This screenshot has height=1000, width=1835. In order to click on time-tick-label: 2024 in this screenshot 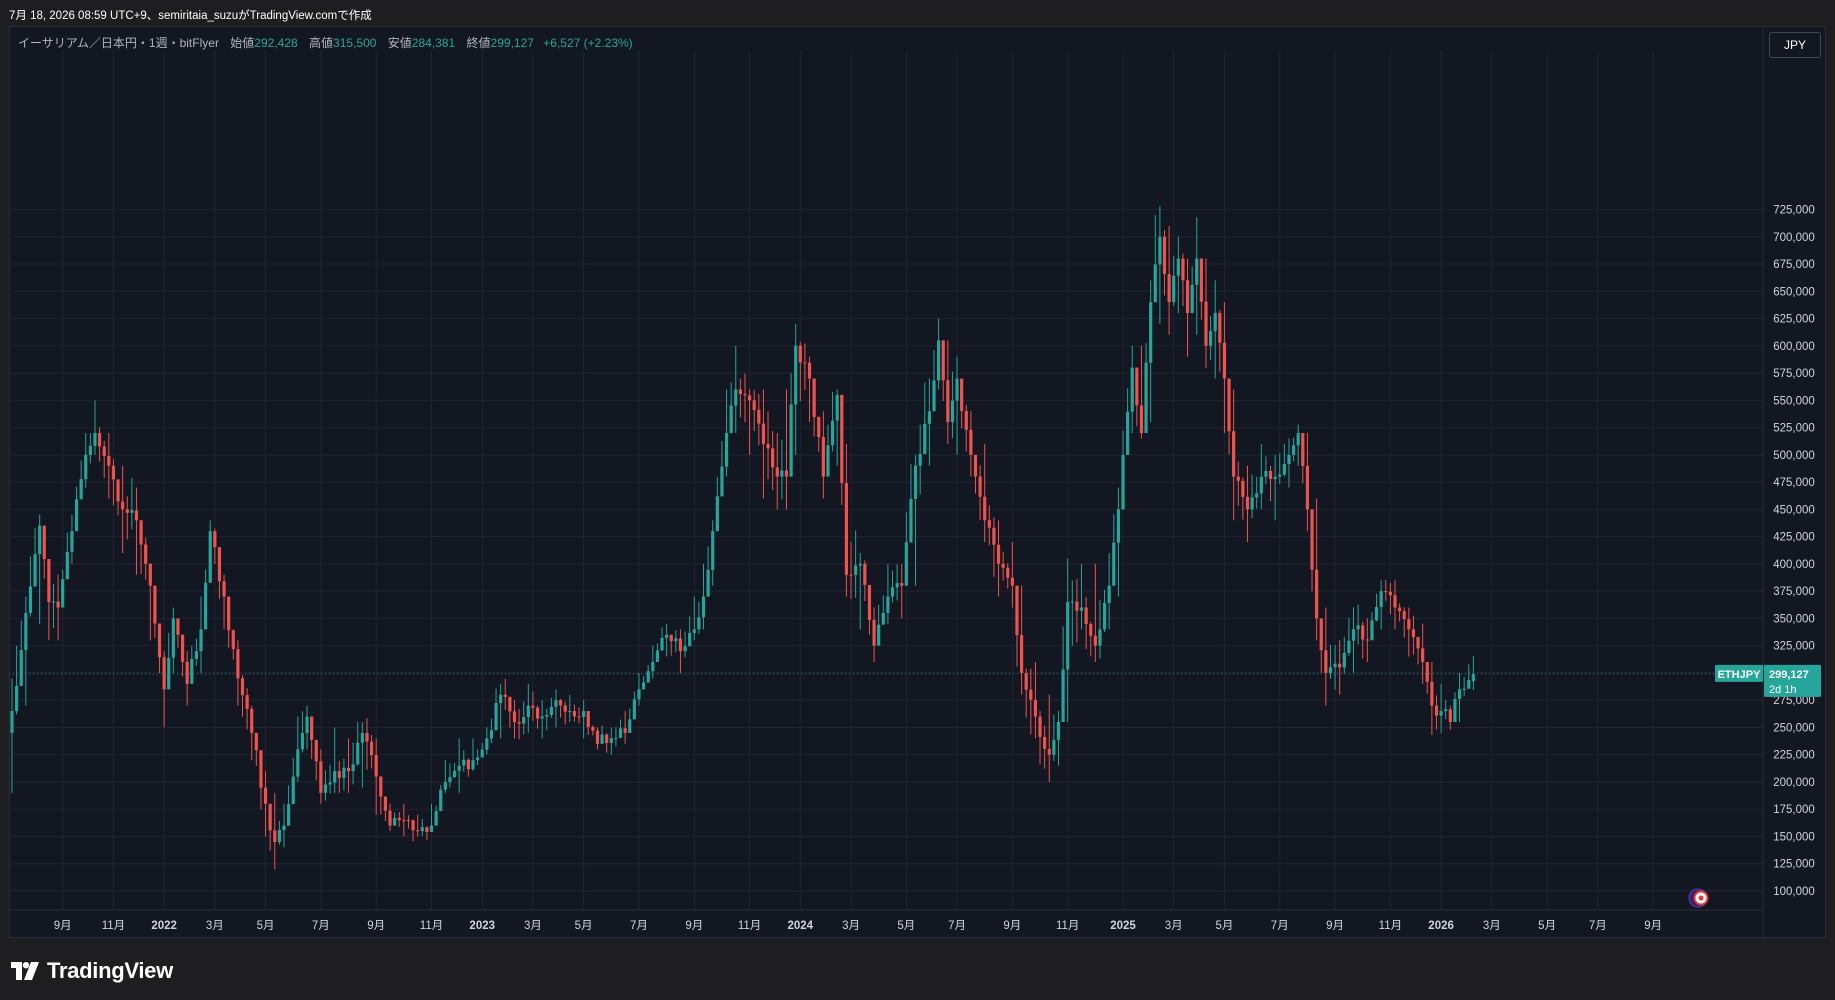, I will do `click(801, 926)`.